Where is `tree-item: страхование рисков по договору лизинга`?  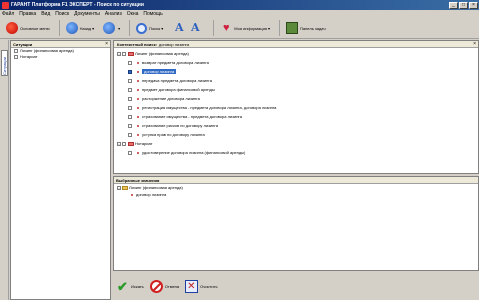
tree-item: страхование рисков по договору лизинга is located at coordinates (296, 125).